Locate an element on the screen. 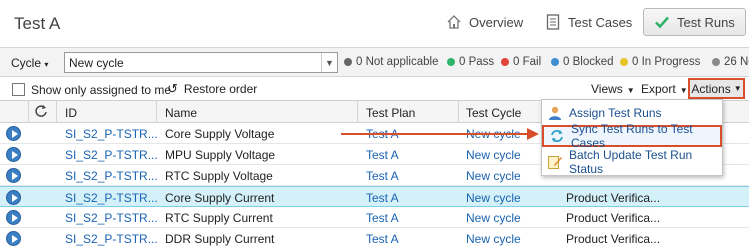 The image size is (749, 248). status-in-progress: 0 In Progress is located at coordinates (660, 62).